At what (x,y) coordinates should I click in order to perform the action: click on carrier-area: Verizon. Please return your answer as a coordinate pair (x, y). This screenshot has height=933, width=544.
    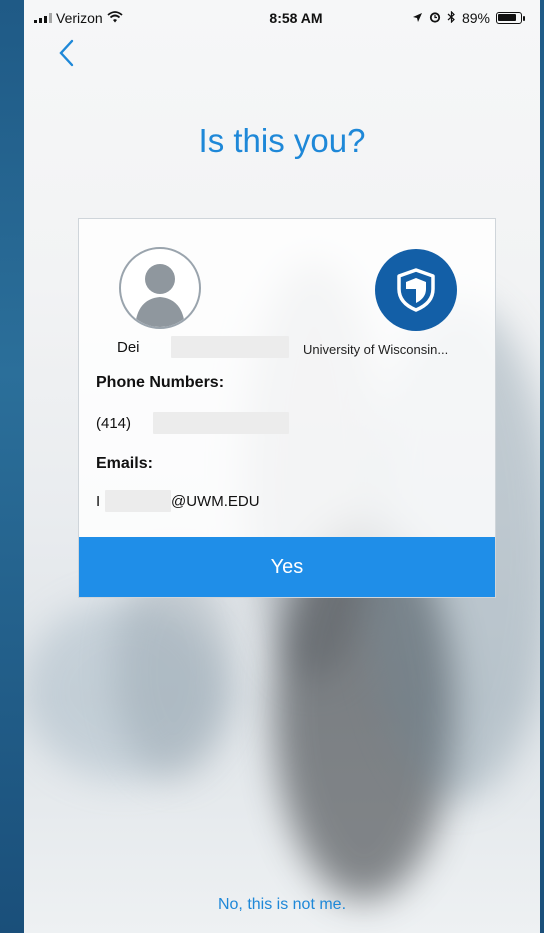
    Looking at the image, I should click on (78, 18).